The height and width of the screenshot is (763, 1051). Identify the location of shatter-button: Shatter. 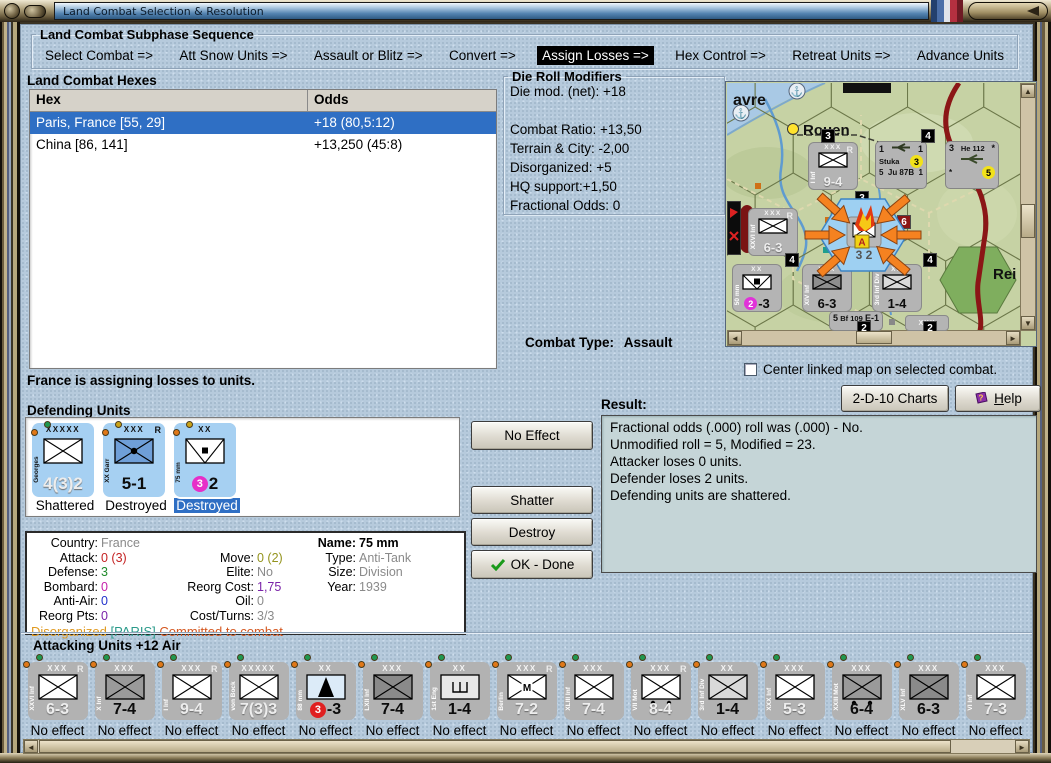
(532, 500).